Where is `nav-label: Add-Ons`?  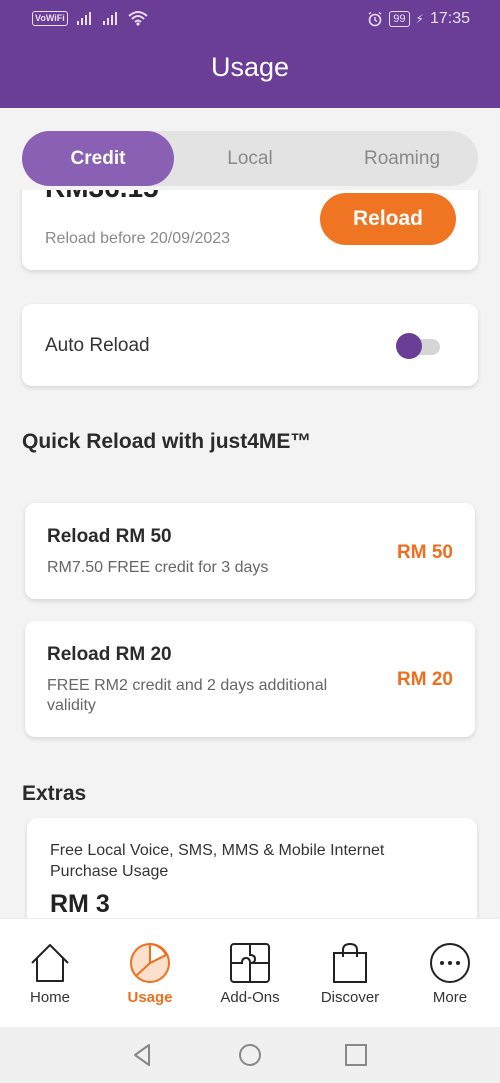
nav-label: Add-Ons is located at coordinates (250, 997).